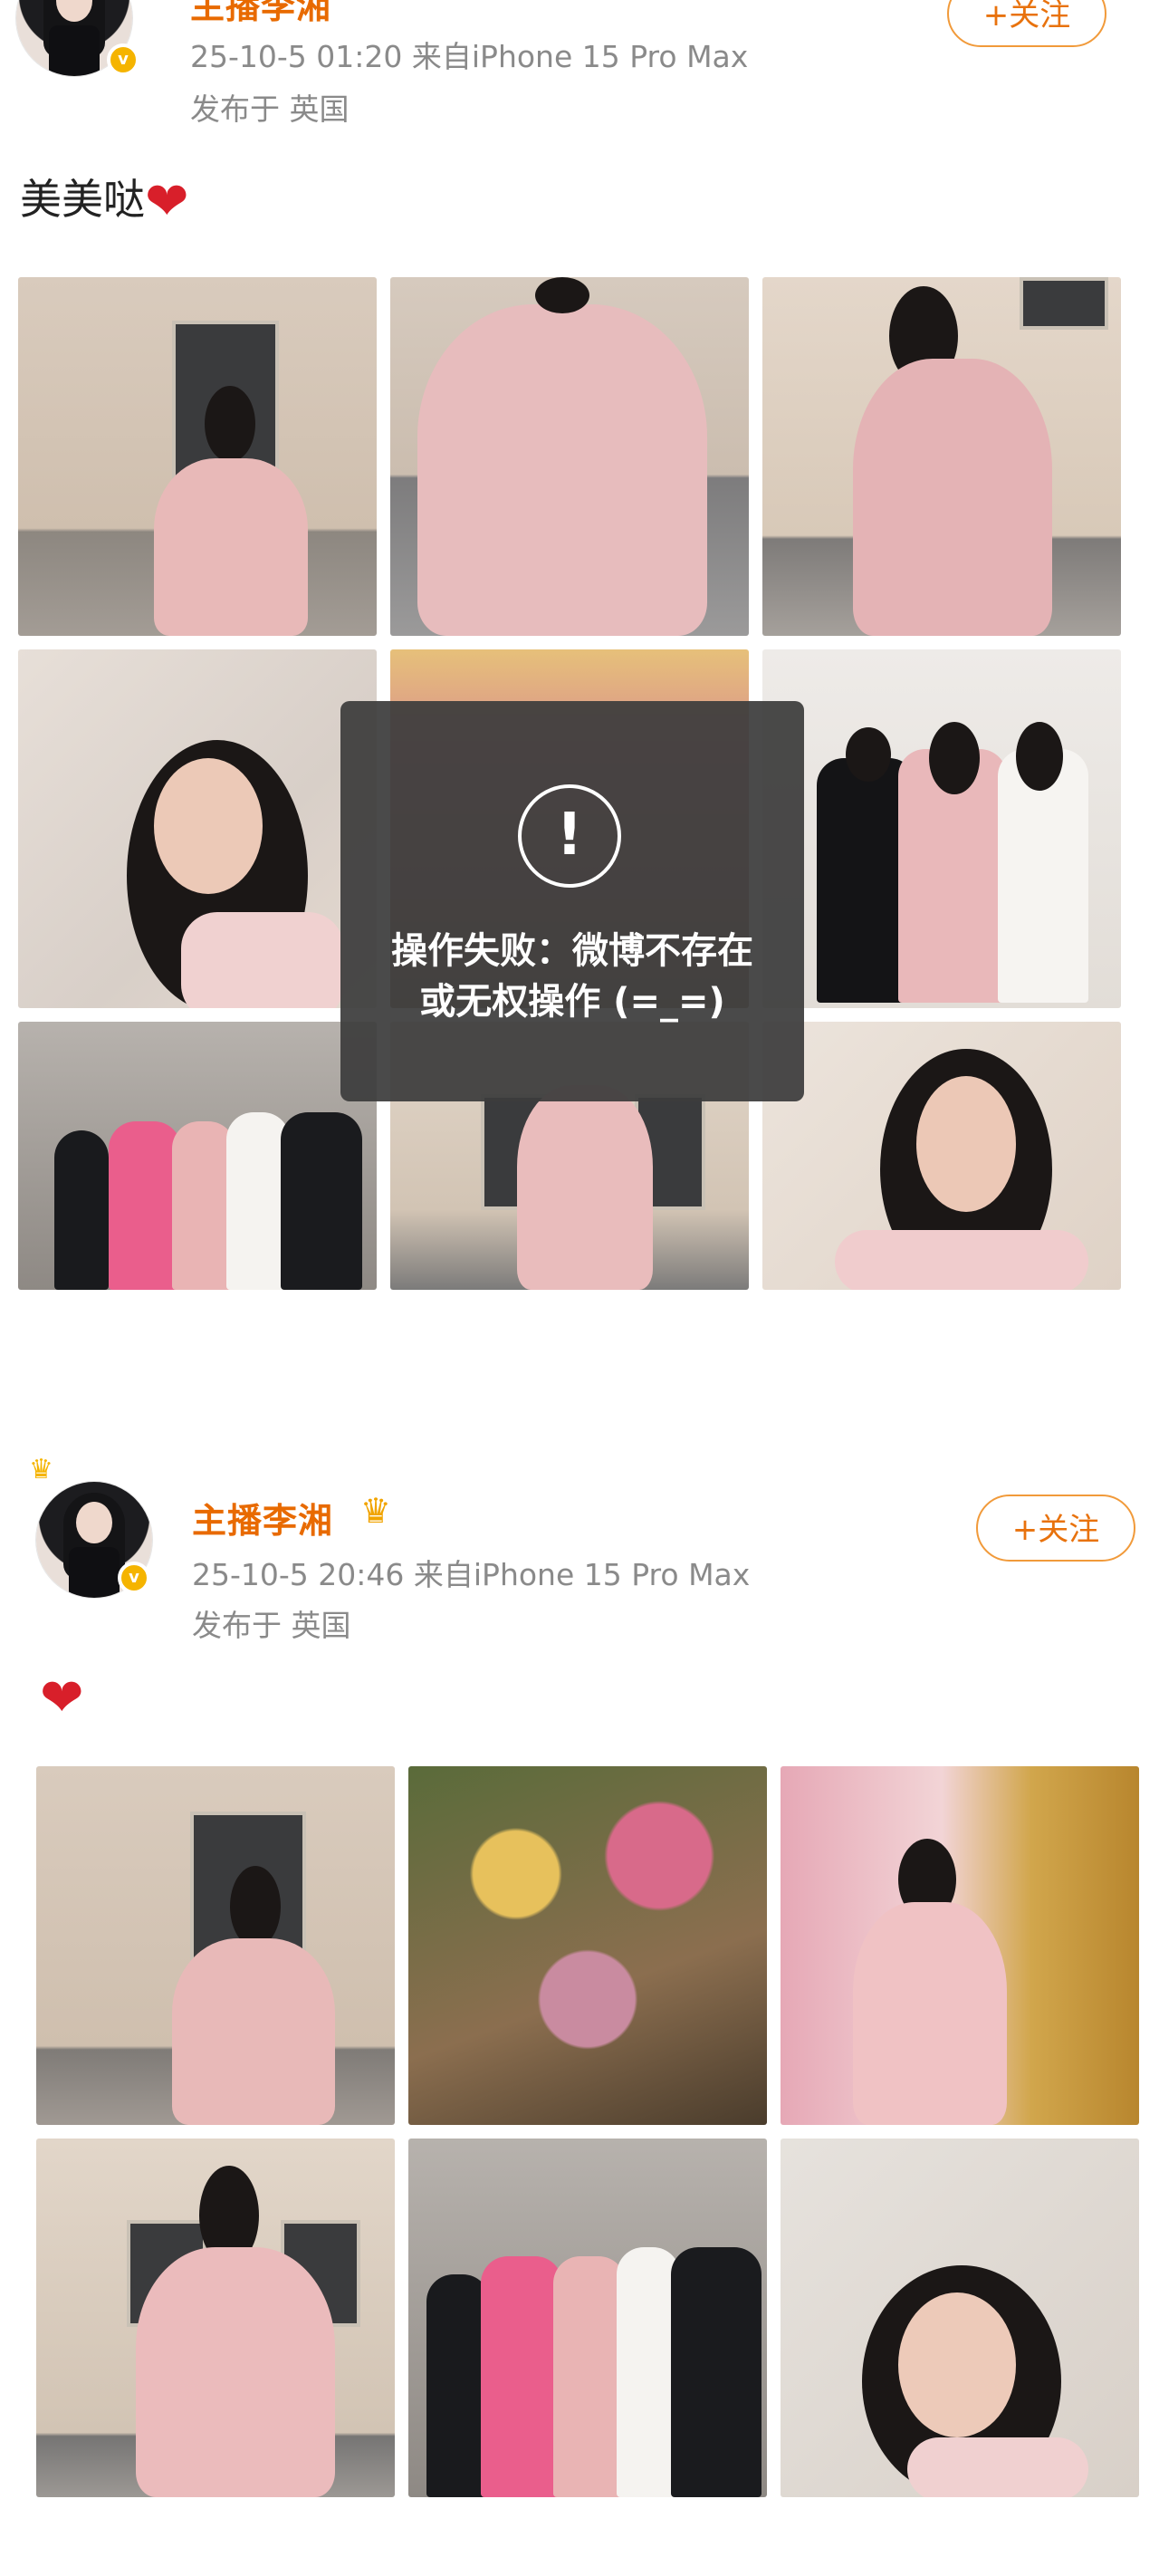  I want to click on error-toast: ! 操作失败：微博不存在或无权操作 (=_=), so click(572, 901).